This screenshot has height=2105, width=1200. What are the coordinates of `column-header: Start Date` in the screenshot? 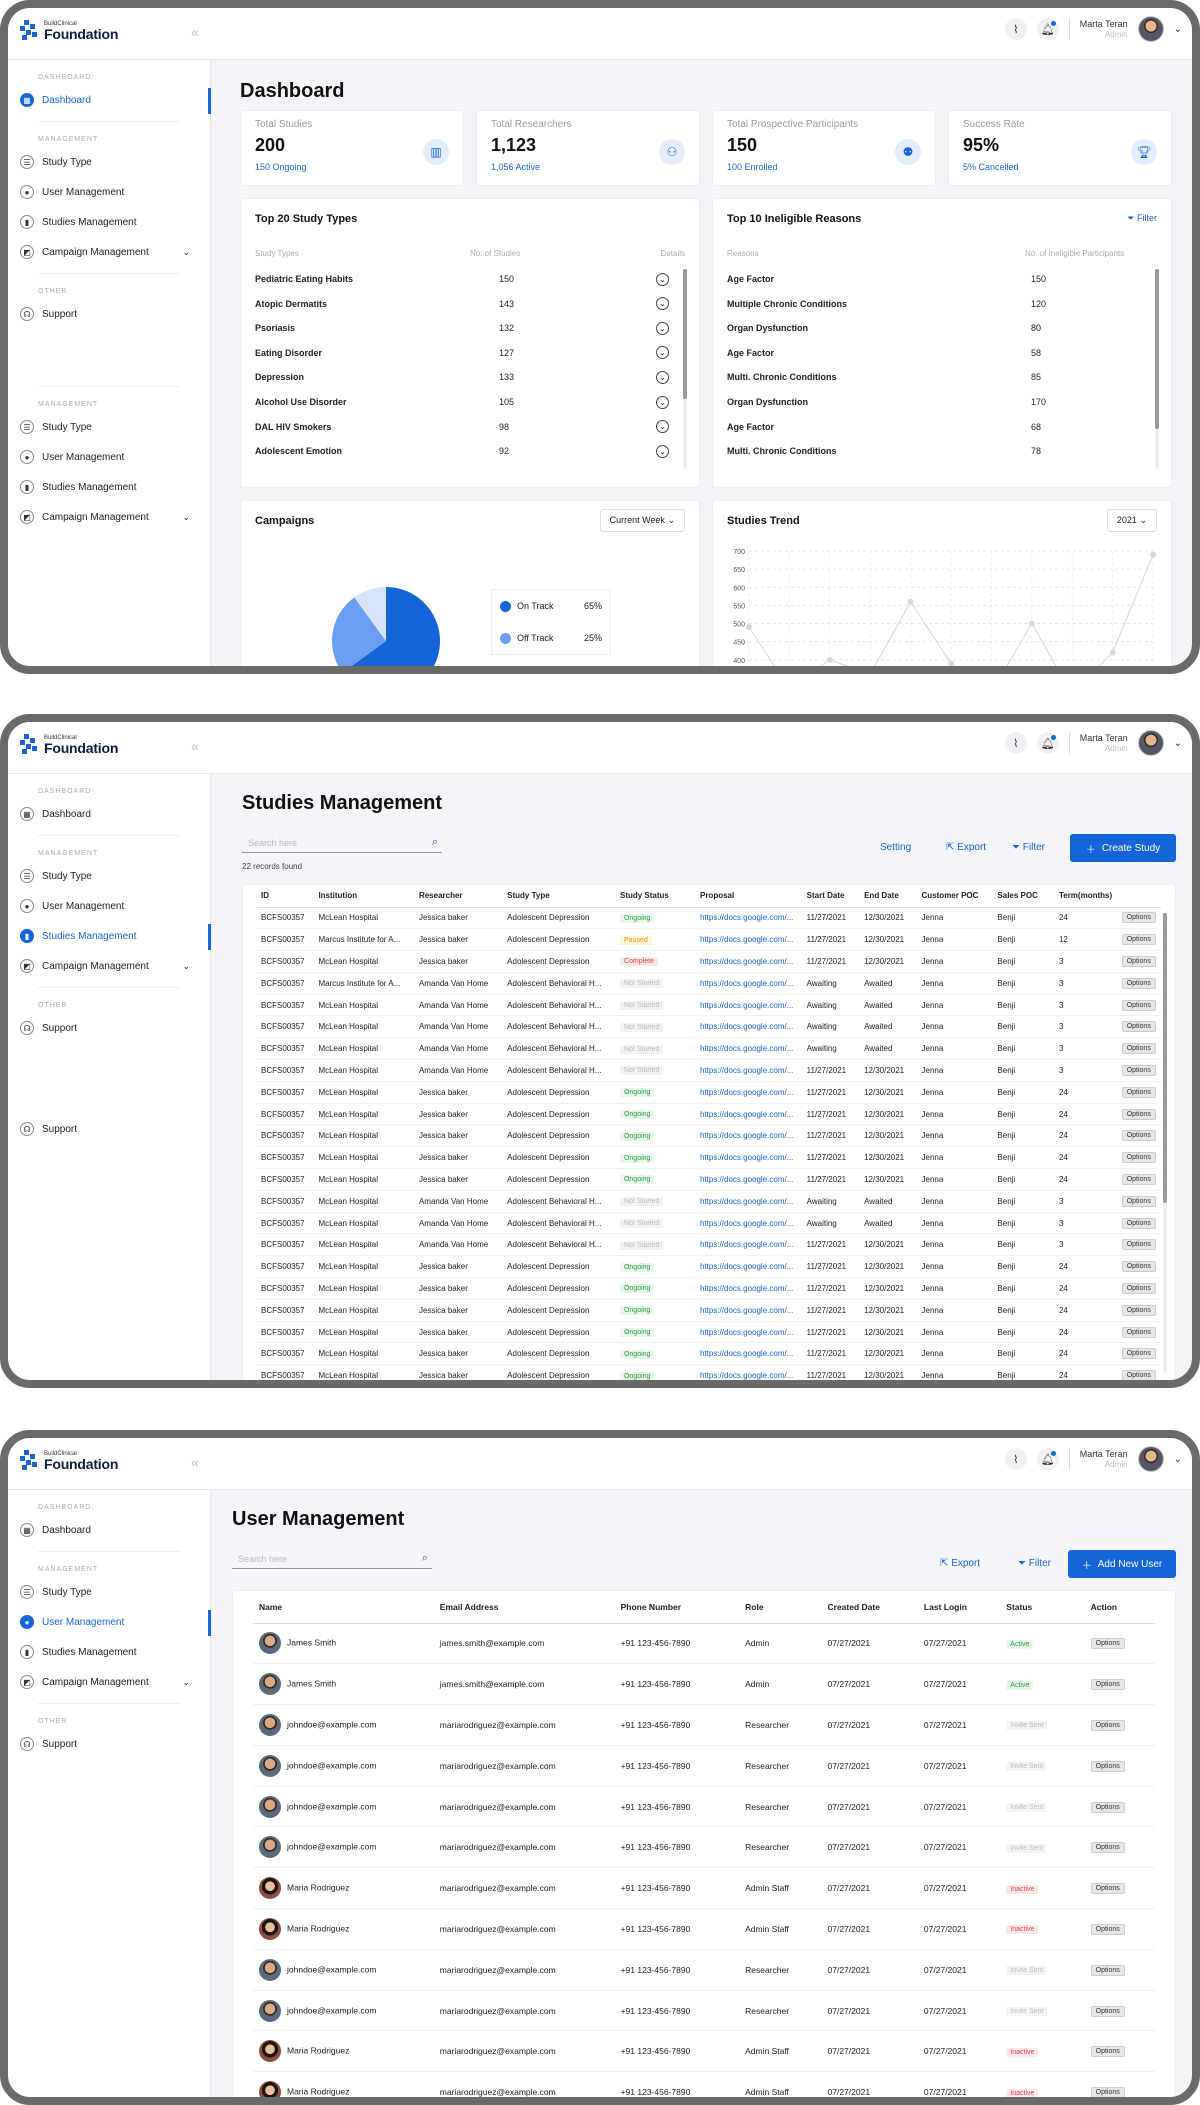 It's located at (831, 896).